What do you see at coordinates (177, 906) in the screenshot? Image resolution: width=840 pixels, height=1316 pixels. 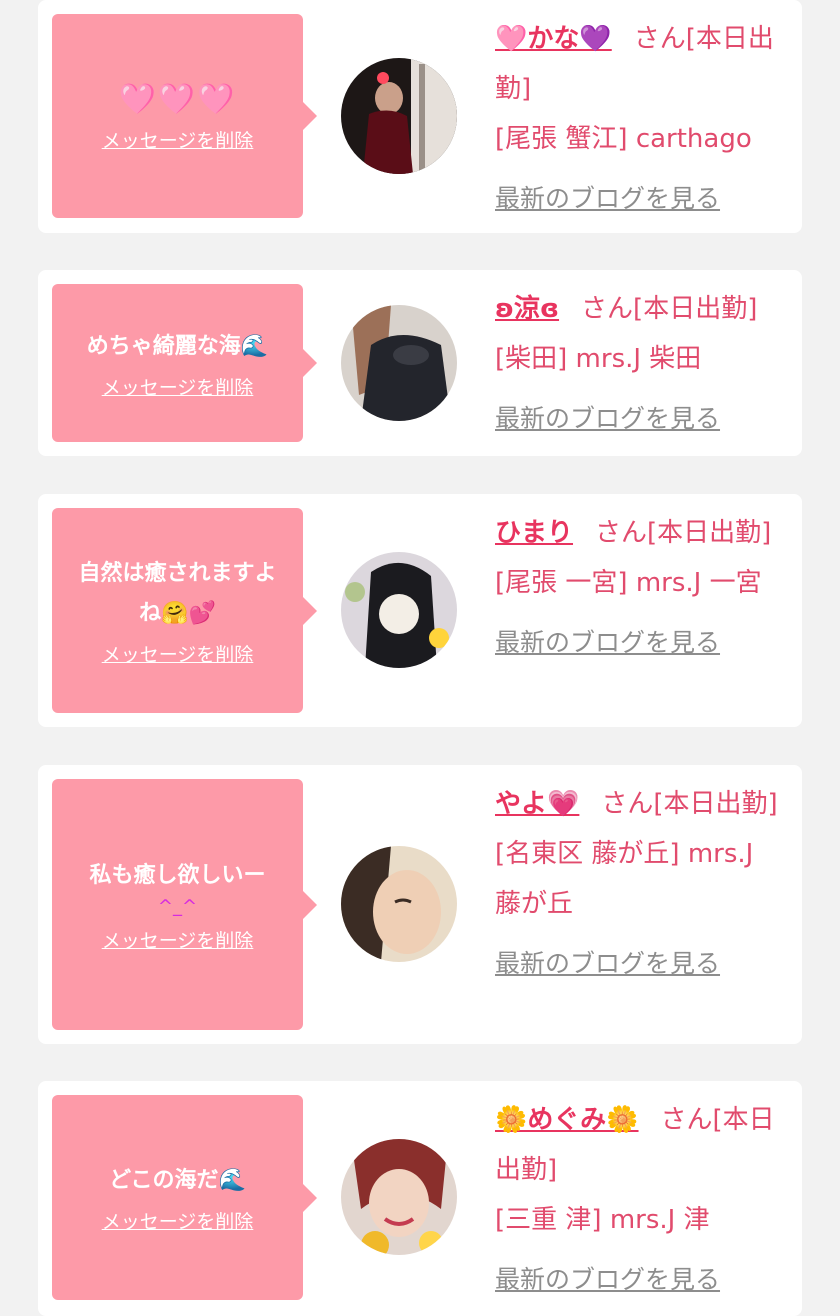 I see `message-emoticon: ^_^` at bounding box center [177, 906].